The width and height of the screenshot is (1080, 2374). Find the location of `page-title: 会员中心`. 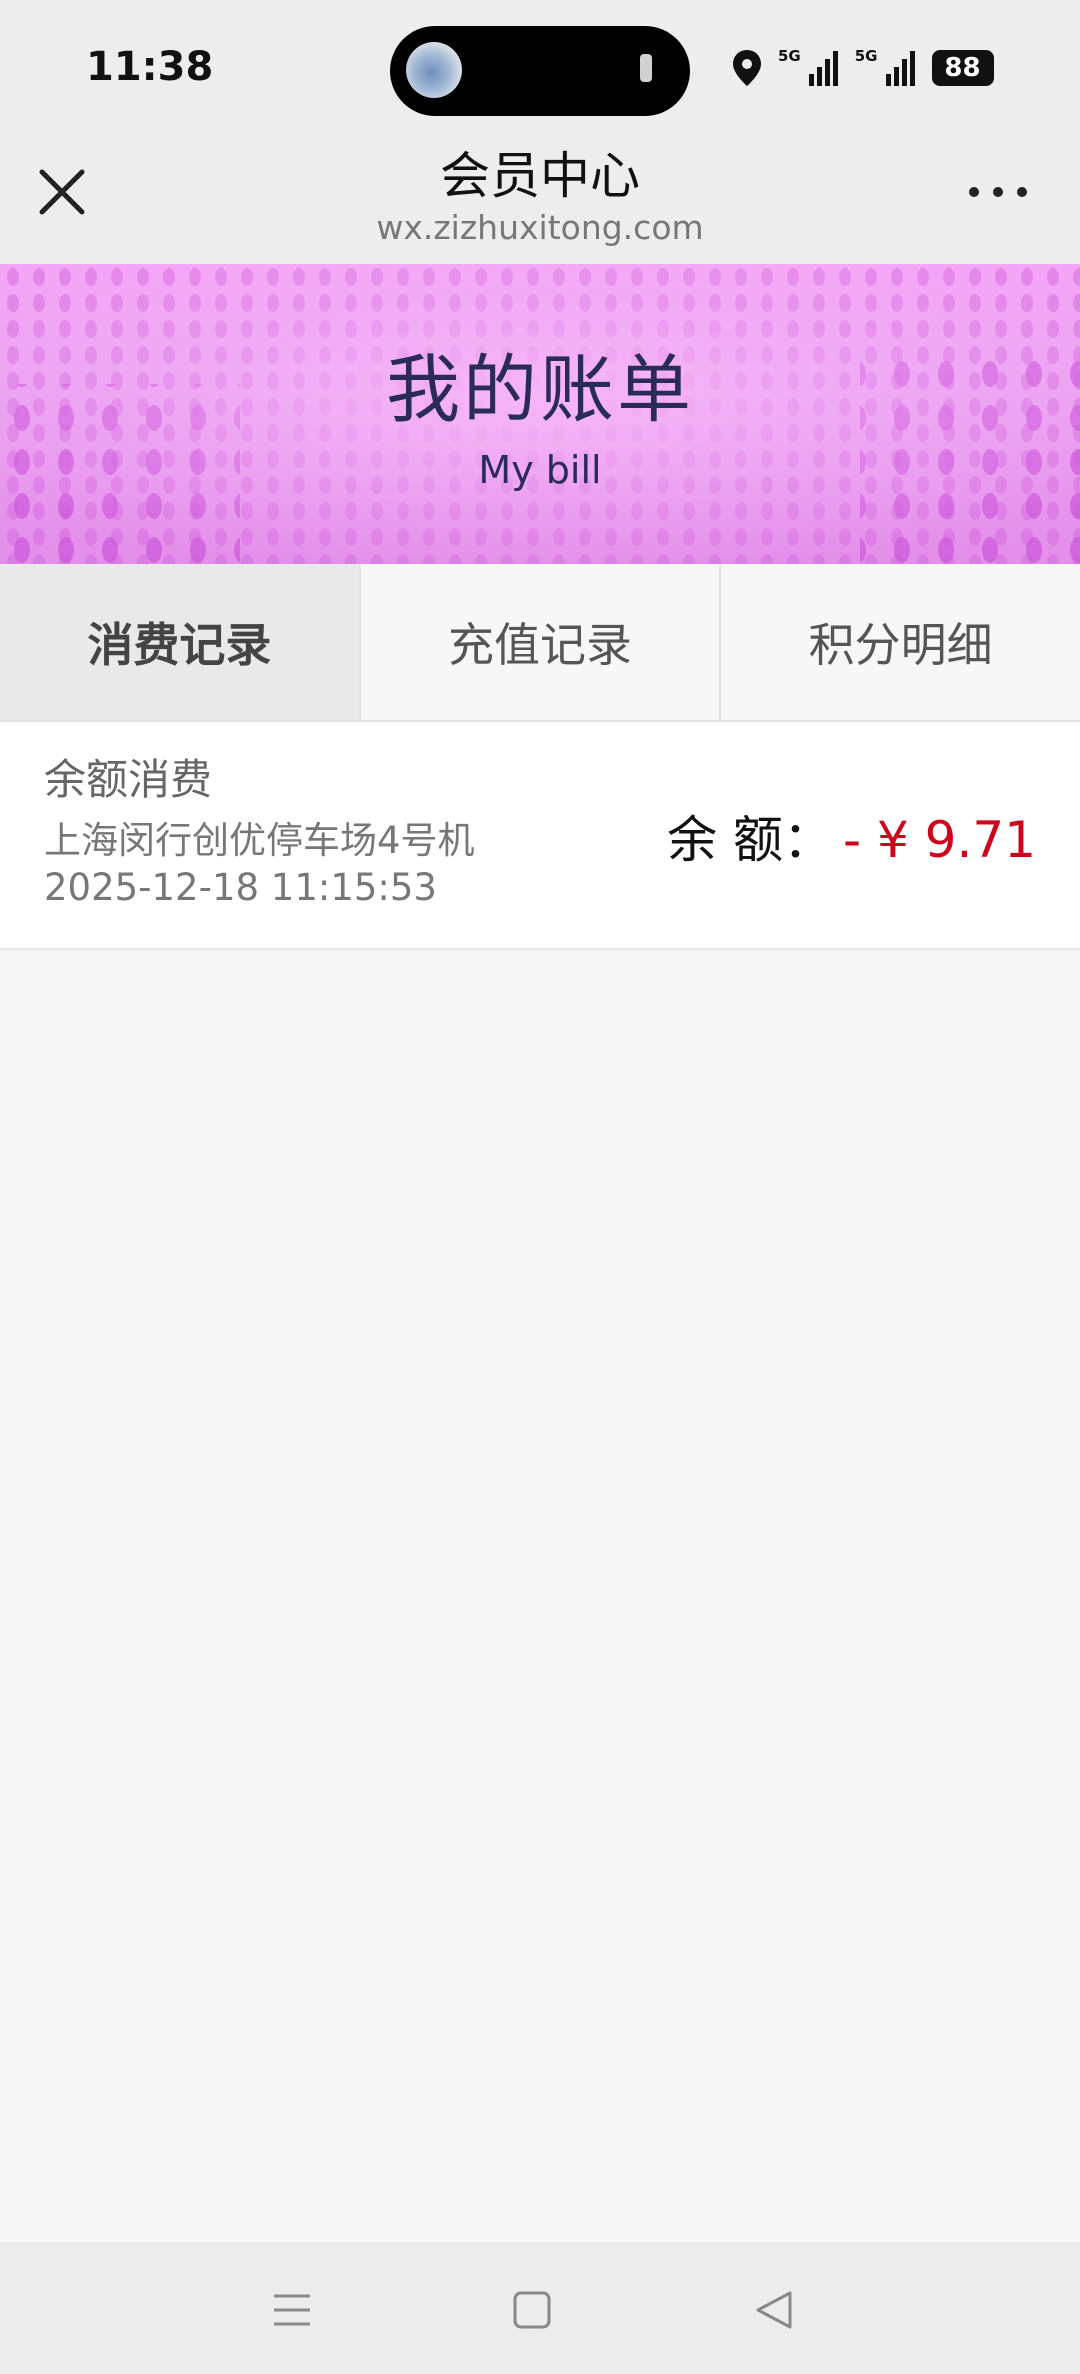

page-title: 会员中心 is located at coordinates (540, 176).